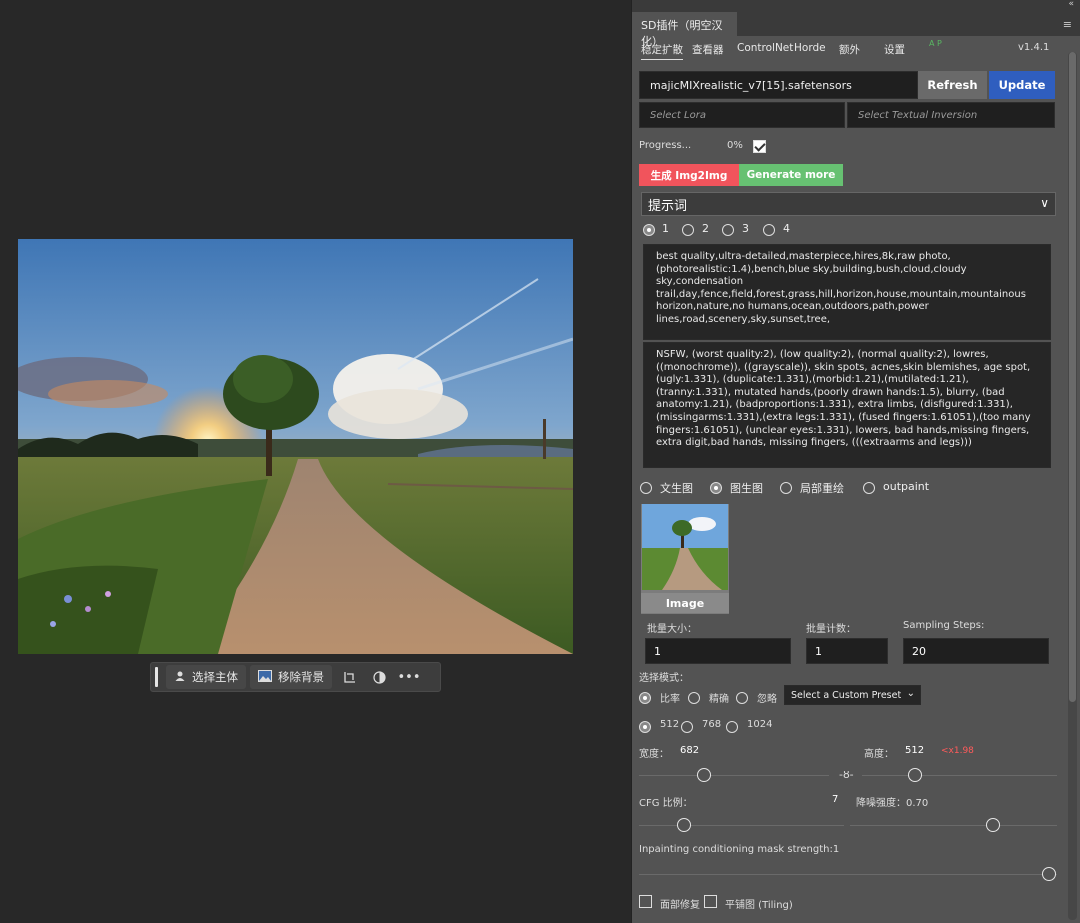  What do you see at coordinates (688, 230) in the screenshot?
I see `prompt-tab-2-radio` at bounding box center [688, 230].